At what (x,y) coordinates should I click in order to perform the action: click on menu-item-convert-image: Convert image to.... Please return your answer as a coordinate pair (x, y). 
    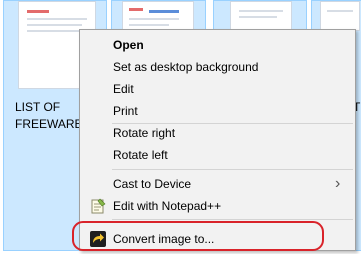
    Looking at the image, I should click on (217, 239).